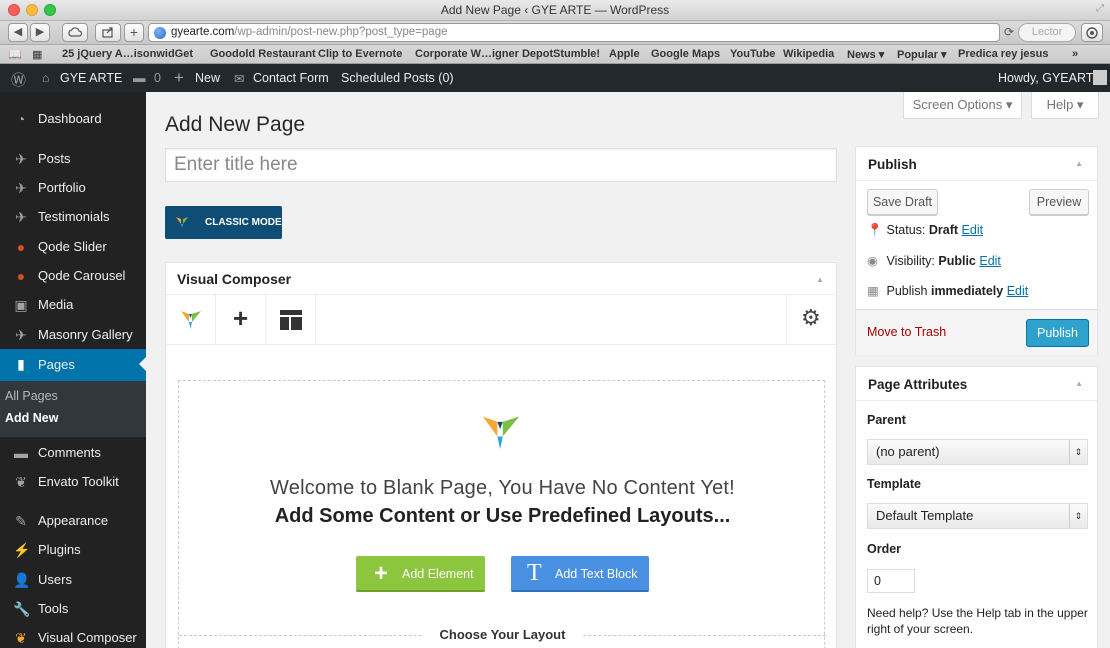 The height and width of the screenshot is (648, 1110). What do you see at coordinates (808, 54) in the screenshot?
I see `bookmark-item: Wikipedia` at bounding box center [808, 54].